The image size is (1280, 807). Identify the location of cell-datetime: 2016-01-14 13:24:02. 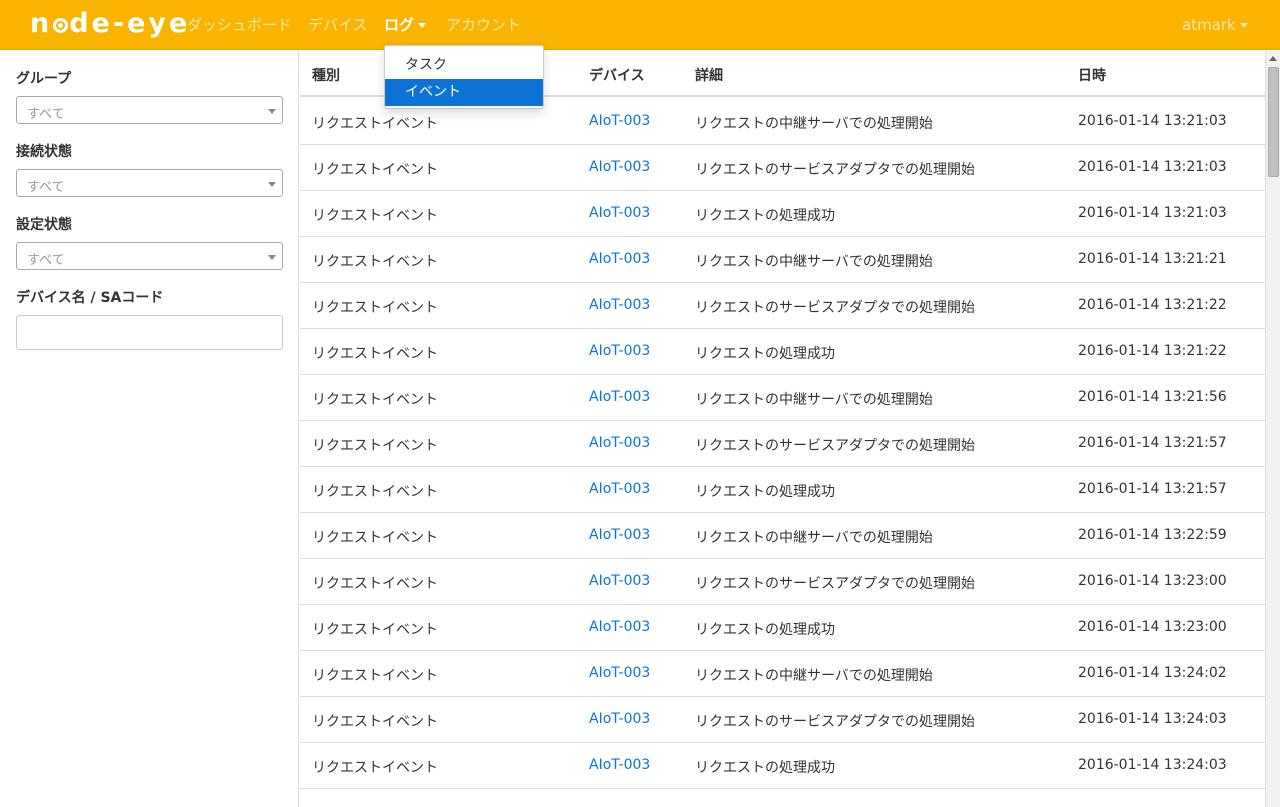
(1152, 673).